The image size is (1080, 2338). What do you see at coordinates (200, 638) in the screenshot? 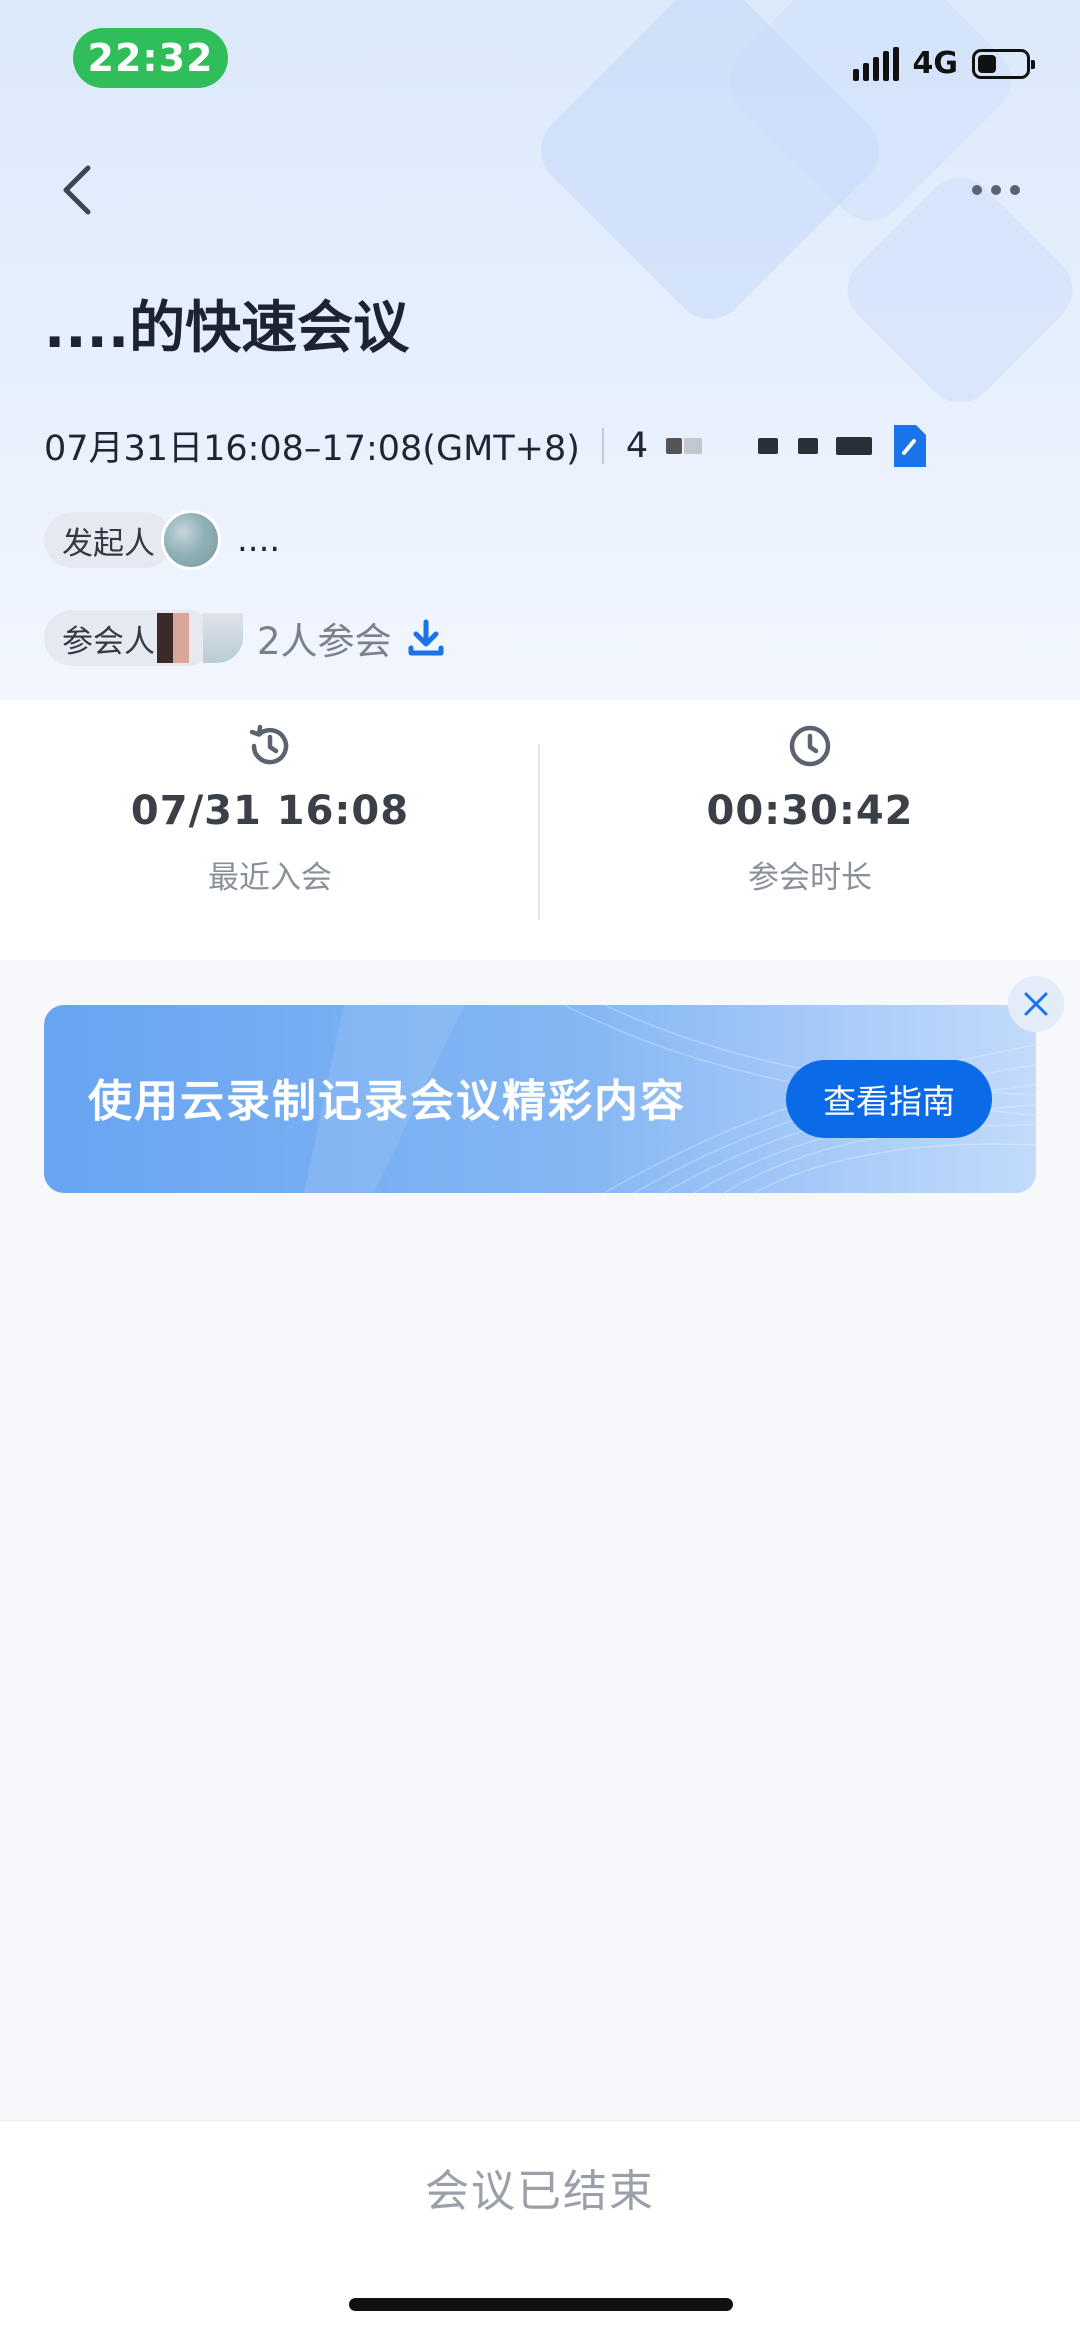
I see `participant-avatars` at bounding box center [200, 638].